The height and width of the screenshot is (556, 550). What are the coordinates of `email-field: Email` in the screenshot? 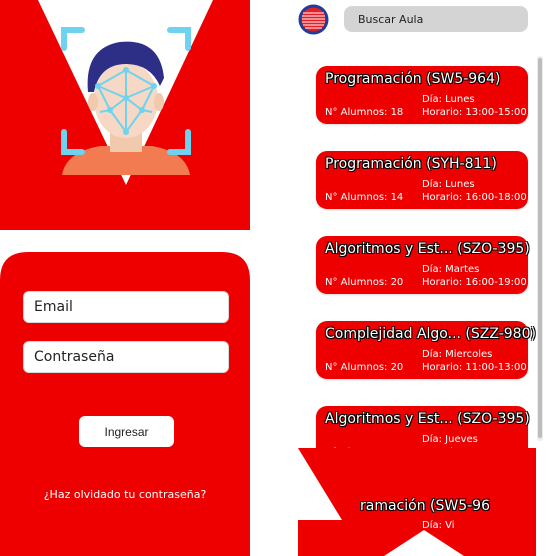 It's located at (126, 307).